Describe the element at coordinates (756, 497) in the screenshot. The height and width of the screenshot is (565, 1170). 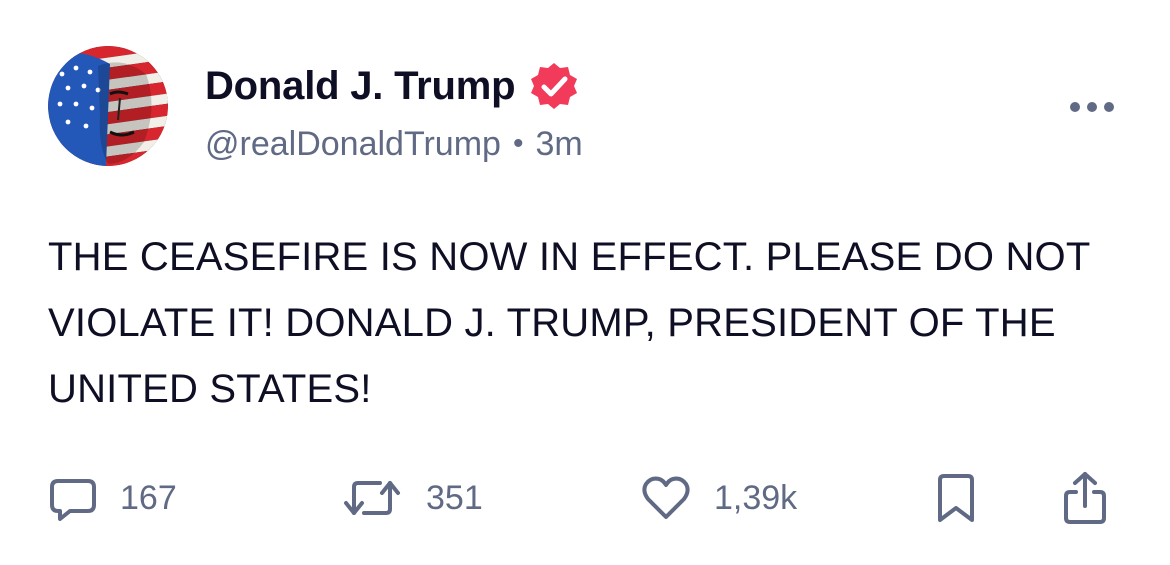
I see `like-count: 1,39k` at that location.